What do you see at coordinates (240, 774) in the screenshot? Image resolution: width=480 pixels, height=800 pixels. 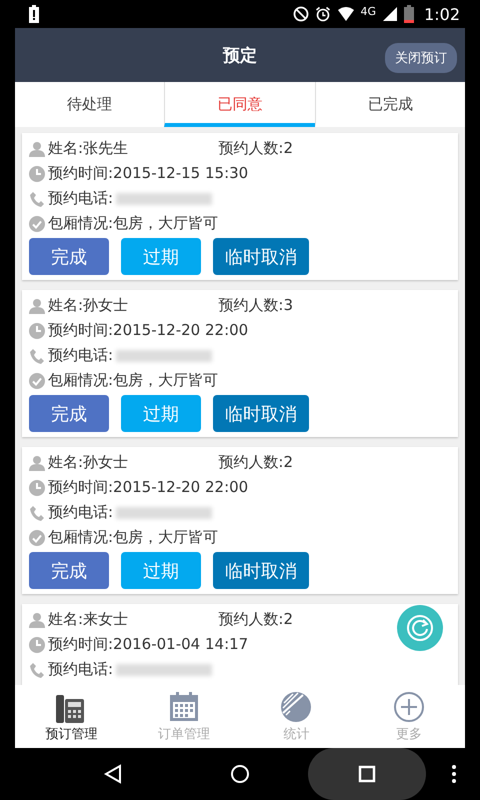 I see `home-icon` at bounding box center [240, 774].